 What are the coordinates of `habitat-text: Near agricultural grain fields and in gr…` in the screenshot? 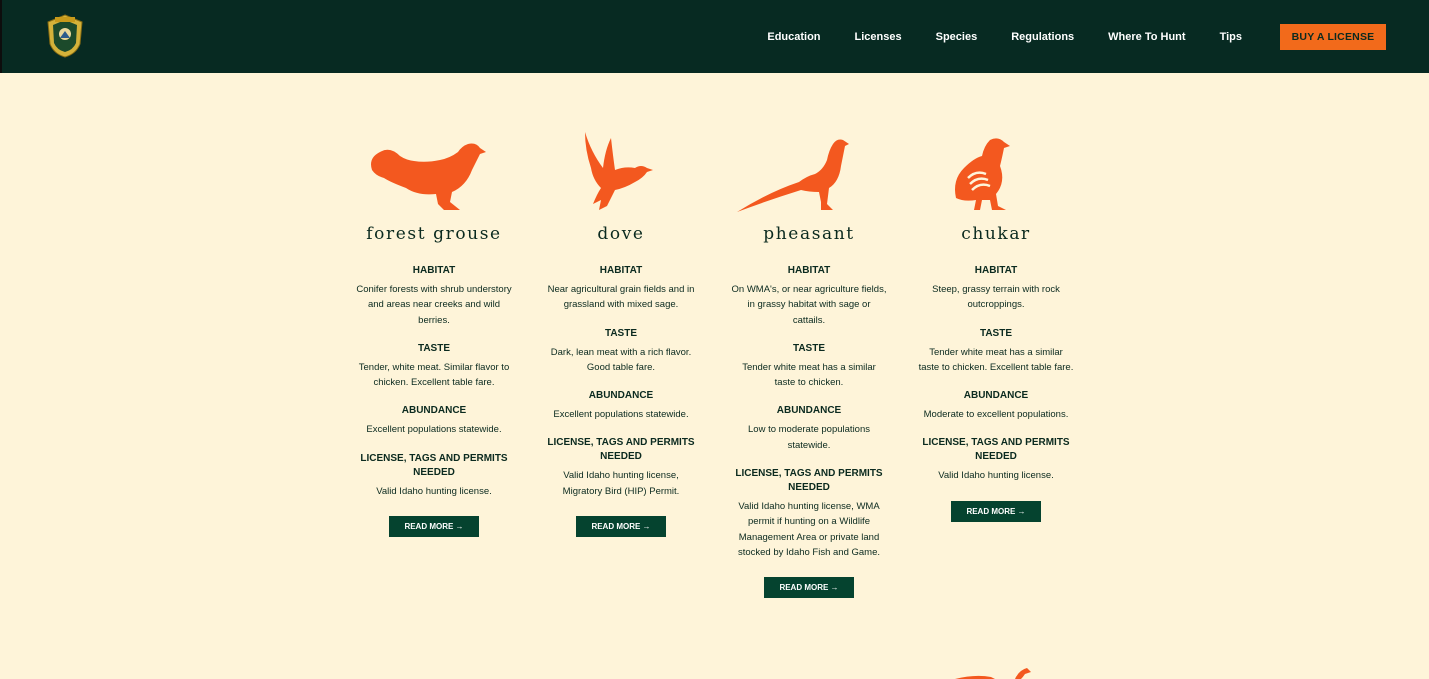 It's located at (621, 297).